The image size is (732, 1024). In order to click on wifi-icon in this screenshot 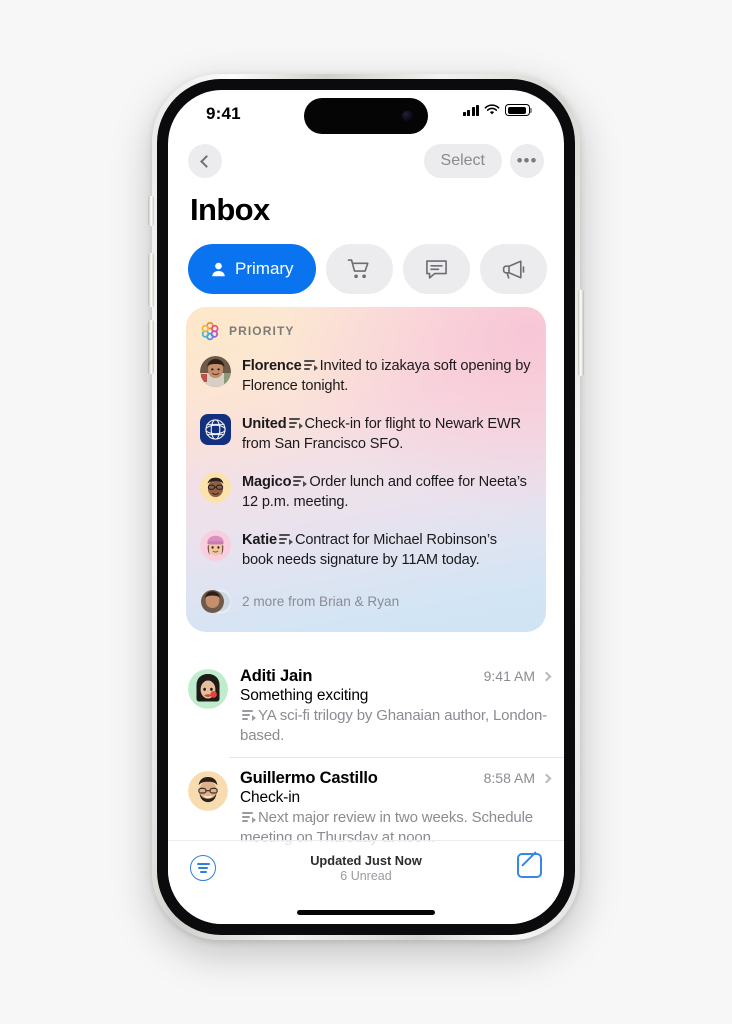, I will do `click(492, 109)`.